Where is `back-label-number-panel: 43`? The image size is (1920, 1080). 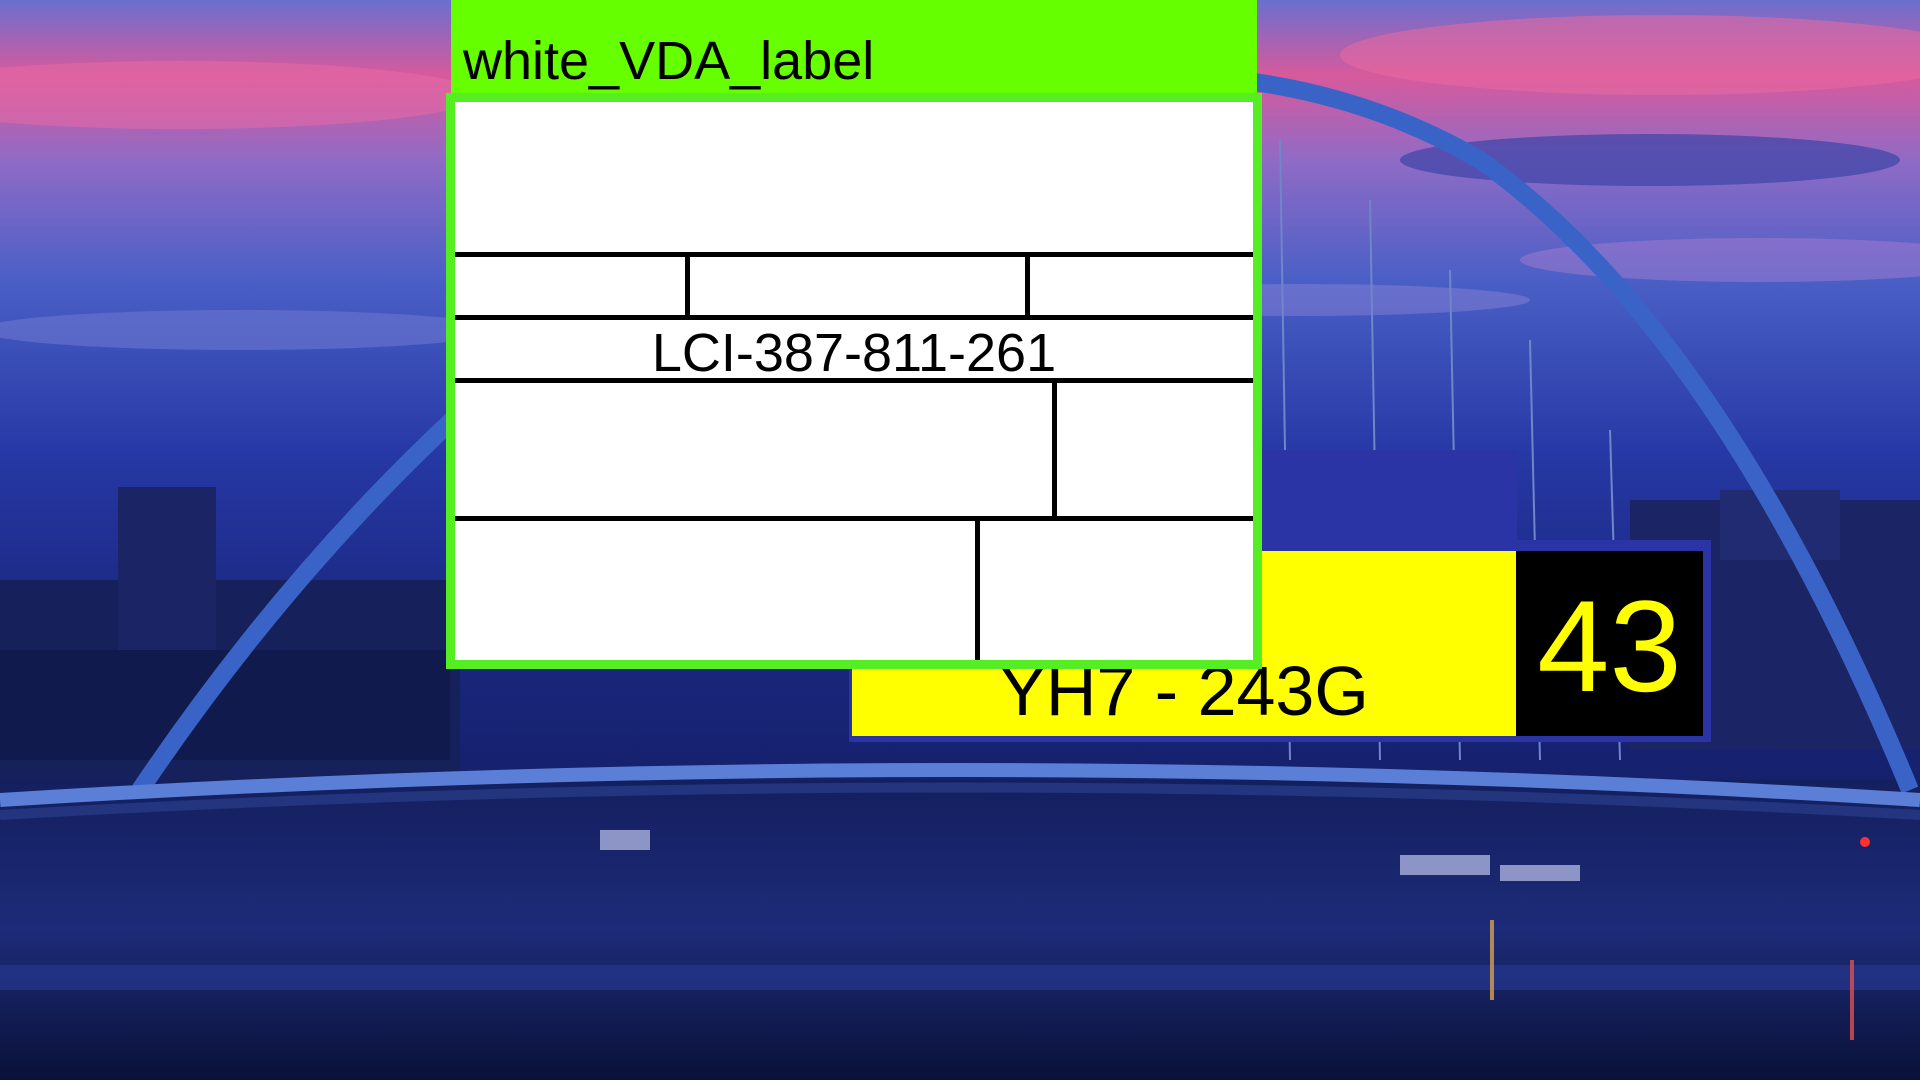
back-label-number-panel: 43 is located at coordinates (1609, 643).